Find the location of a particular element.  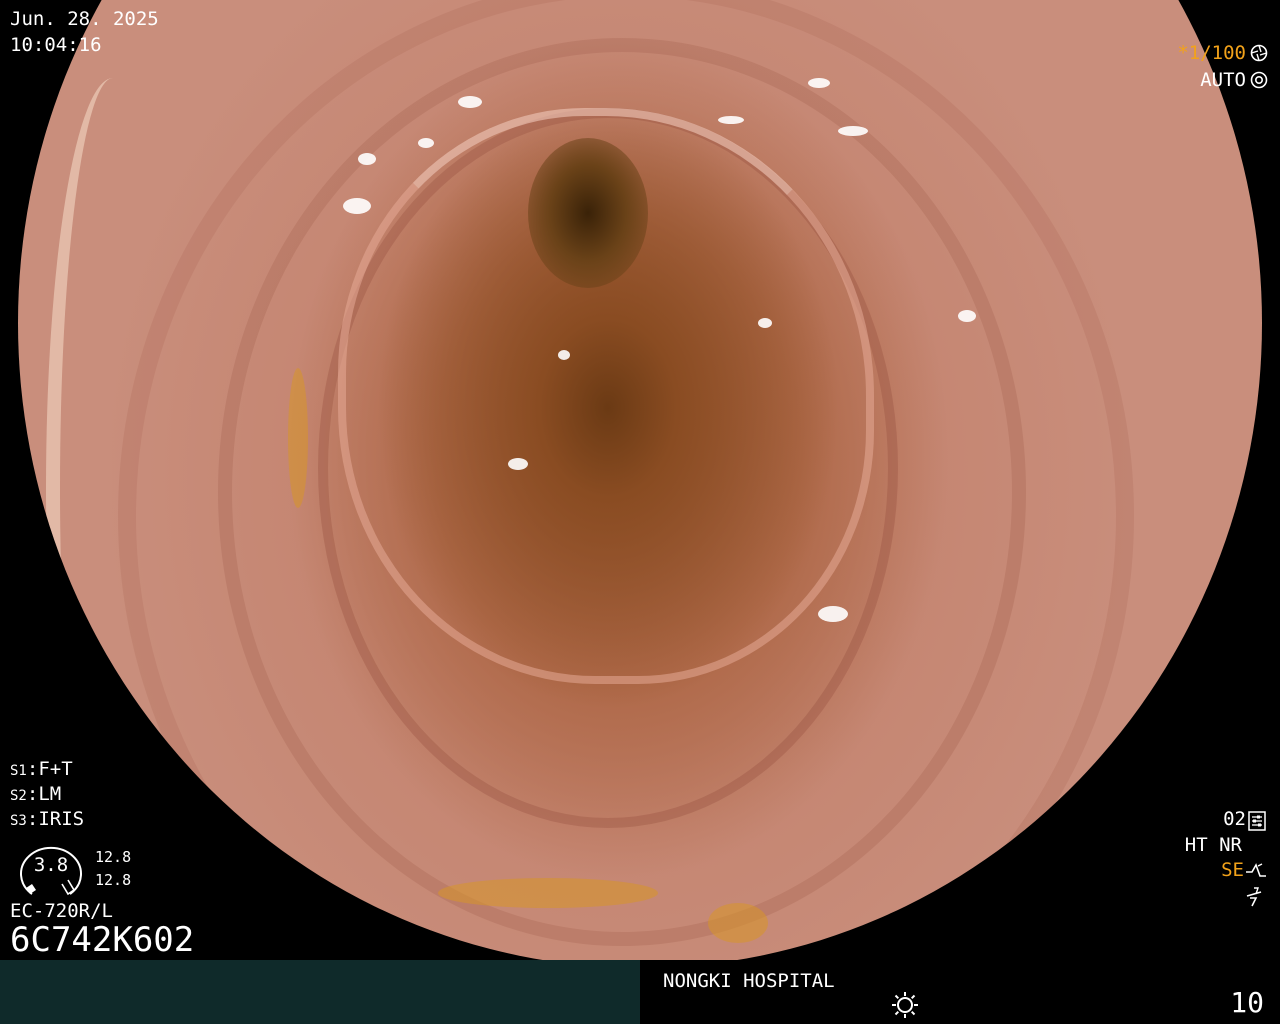

switch-key: S2 is located at coordinates (18, 796).